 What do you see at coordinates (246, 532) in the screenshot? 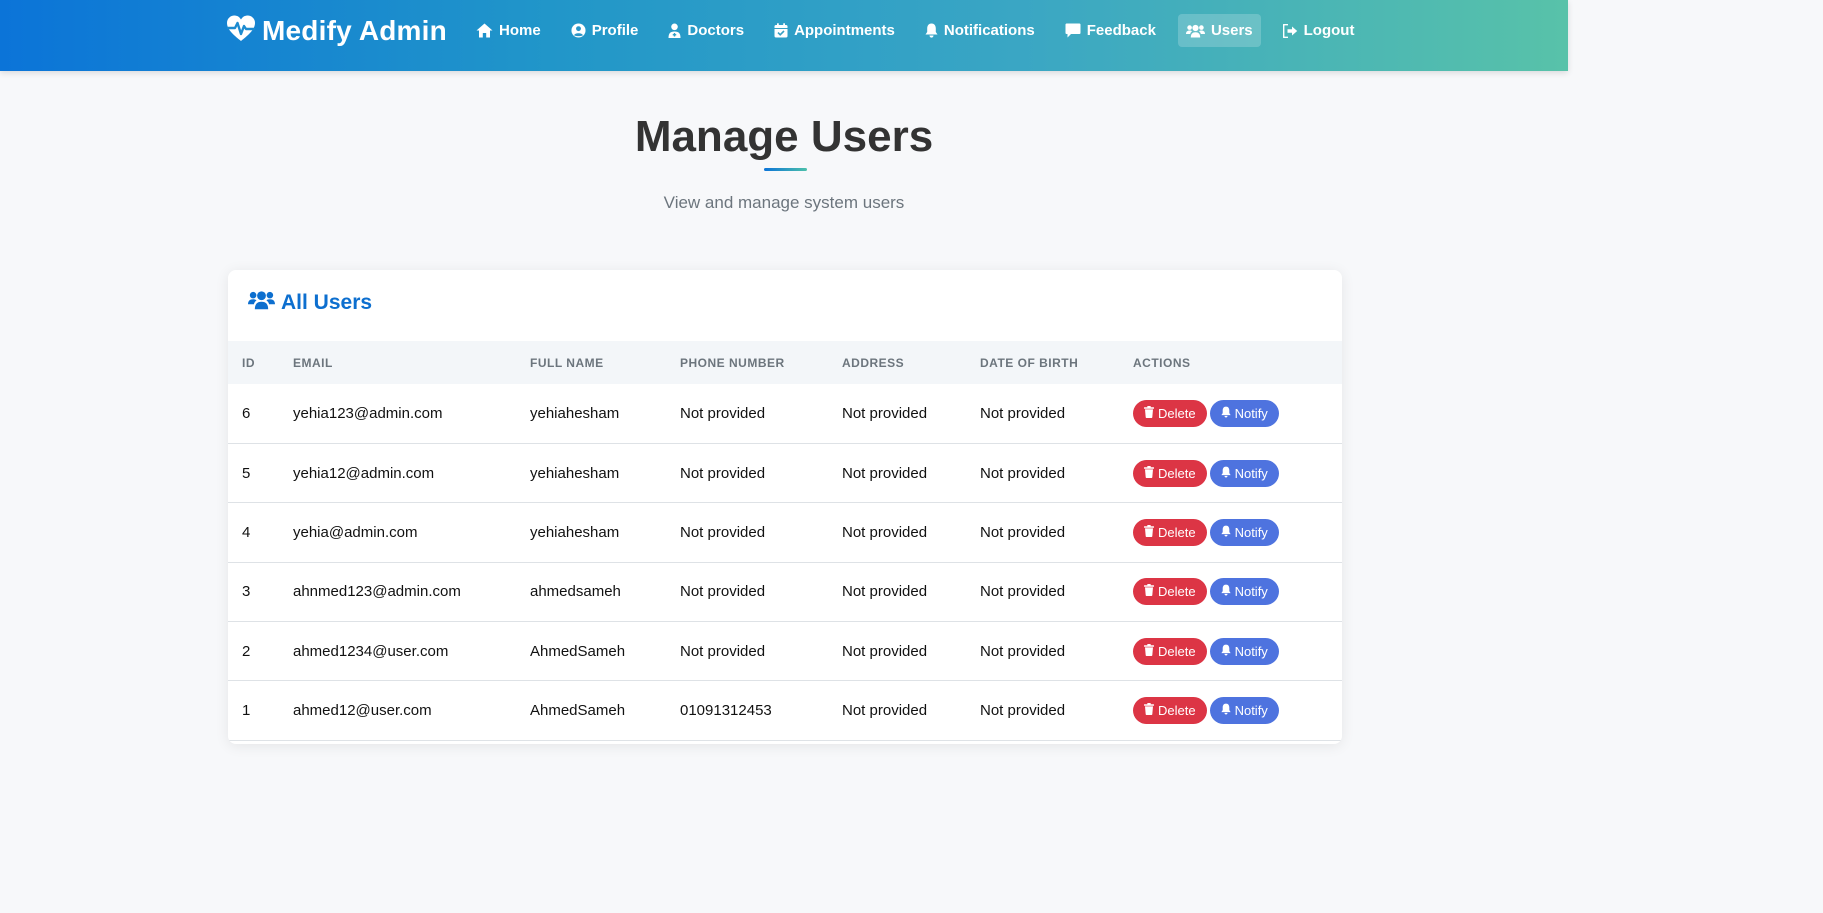
I see `cell-id: 4` at bounding box center [246, 532].